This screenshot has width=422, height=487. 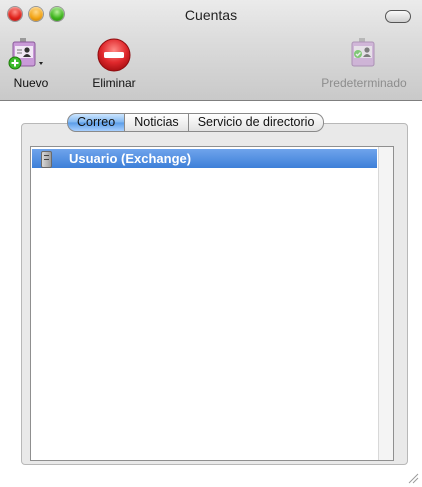 I want to click on window-title: Cuentas, so click(x=211, y=15).